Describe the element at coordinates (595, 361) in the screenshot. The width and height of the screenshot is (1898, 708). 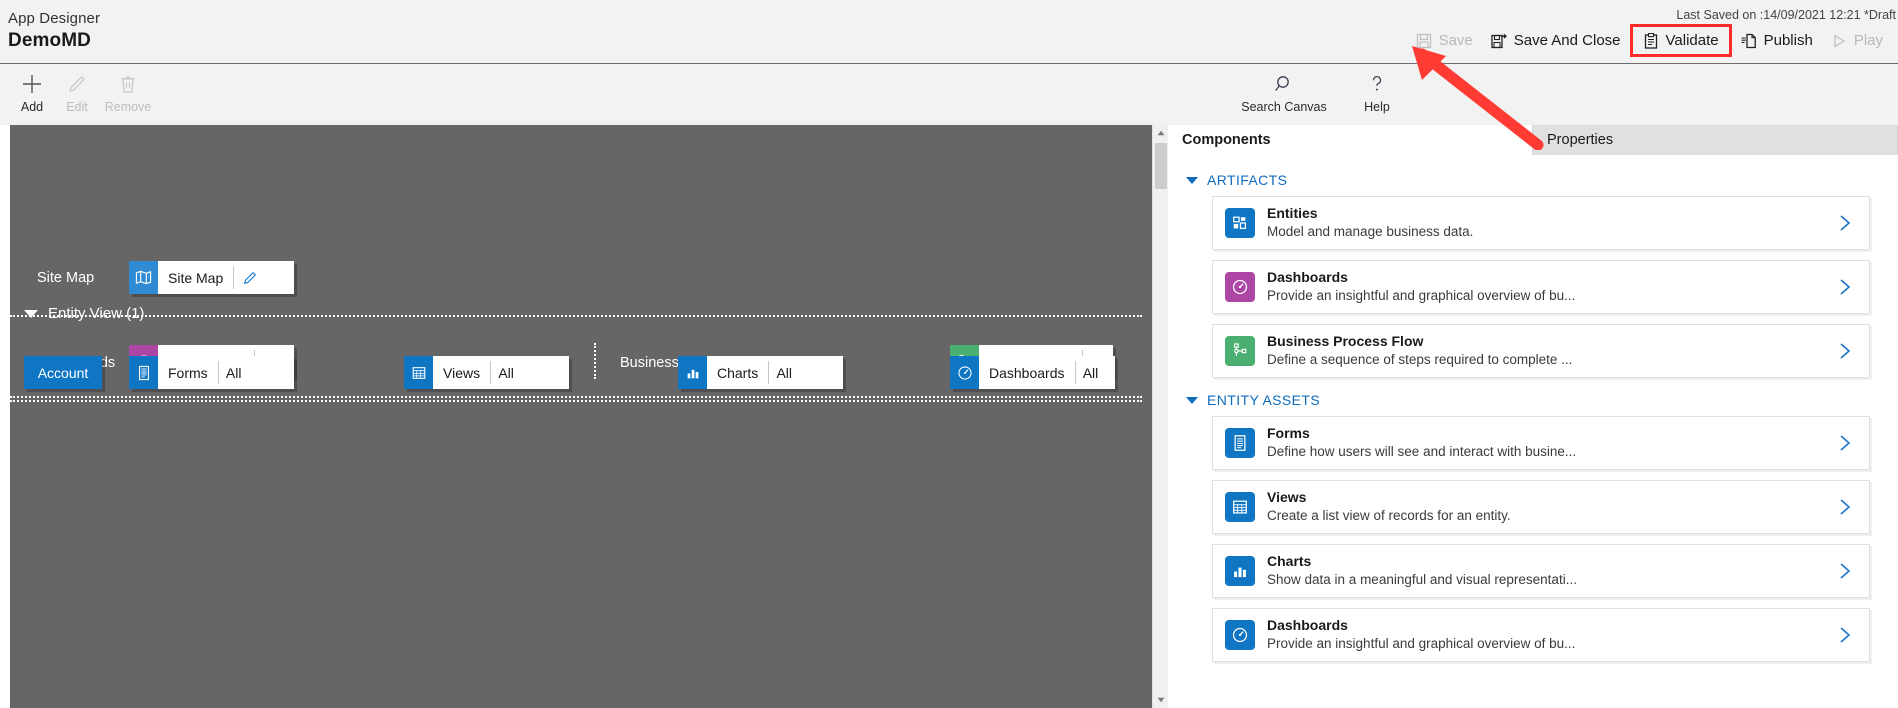
I see `canvas-vertical-divider` at that location.